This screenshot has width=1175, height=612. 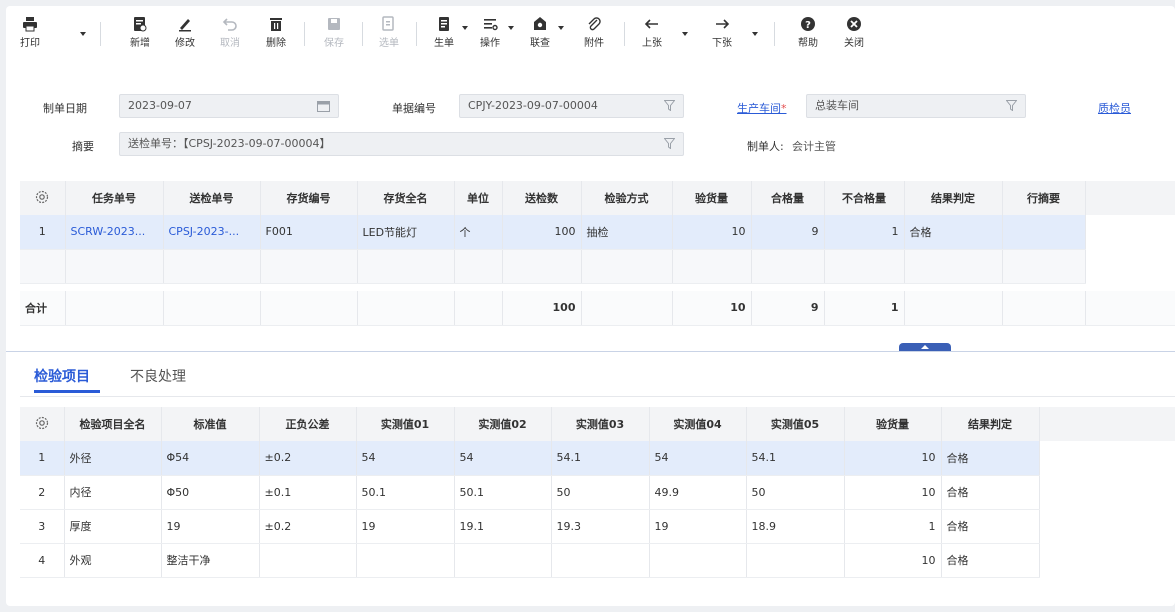 I want to click on docno-field: CPJY-2023-09-07-00004, so click(x=571, y=106).